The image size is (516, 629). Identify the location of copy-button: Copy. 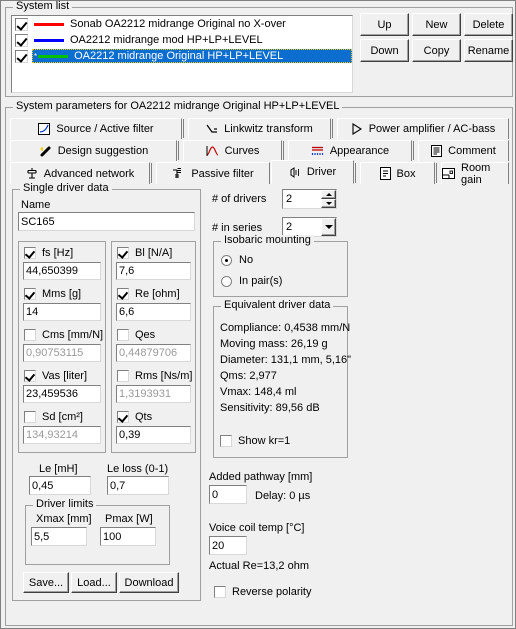
(436, 50).